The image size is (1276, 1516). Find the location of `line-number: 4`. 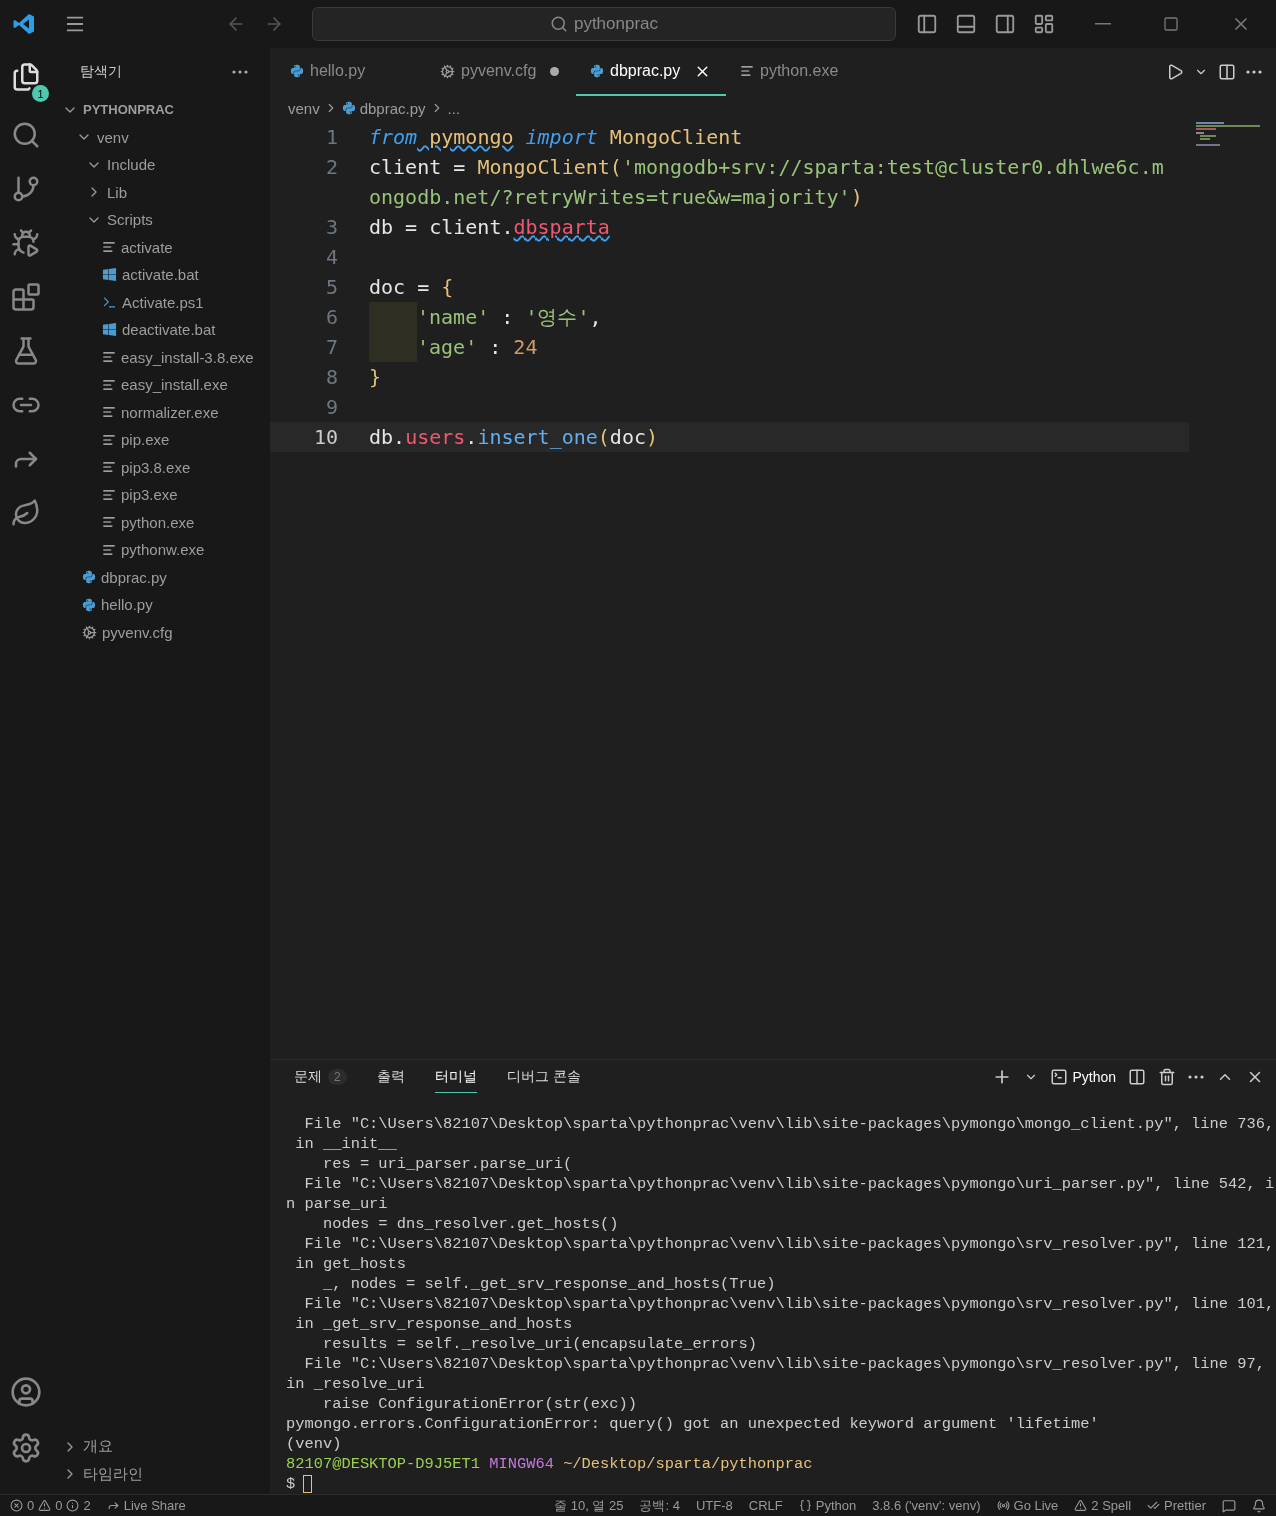

line-number: 4 is located at coordinates (331, 257).